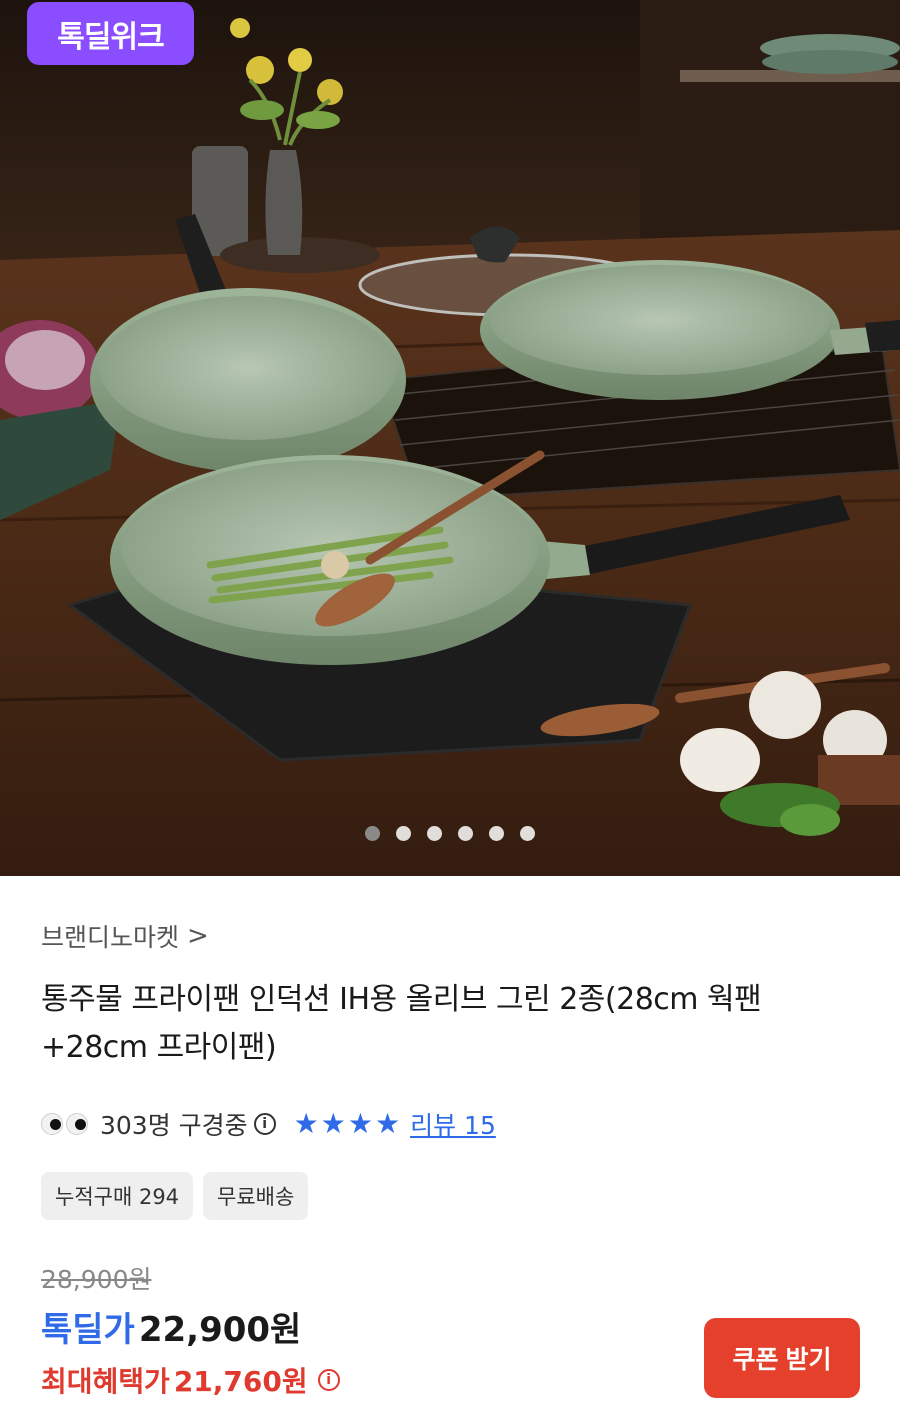  I want to click on seller-name: 브랜디노마켓, so click(110, 937).